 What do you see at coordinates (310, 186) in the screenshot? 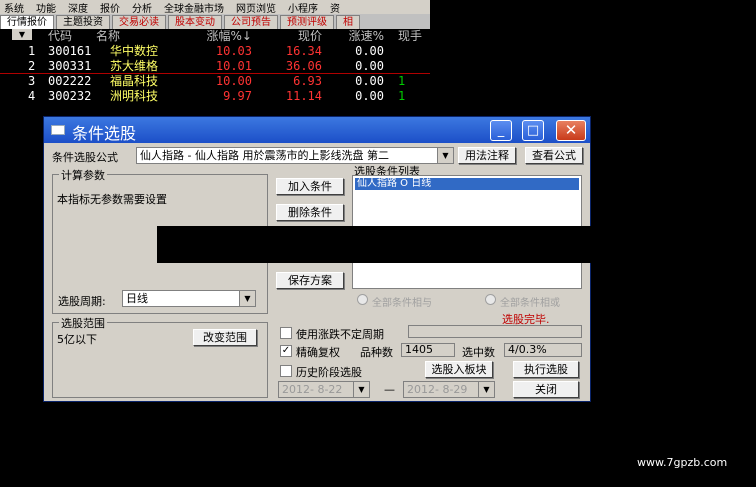
I see `add-condition-button: 加入条件` at bounding box center [310, 186].